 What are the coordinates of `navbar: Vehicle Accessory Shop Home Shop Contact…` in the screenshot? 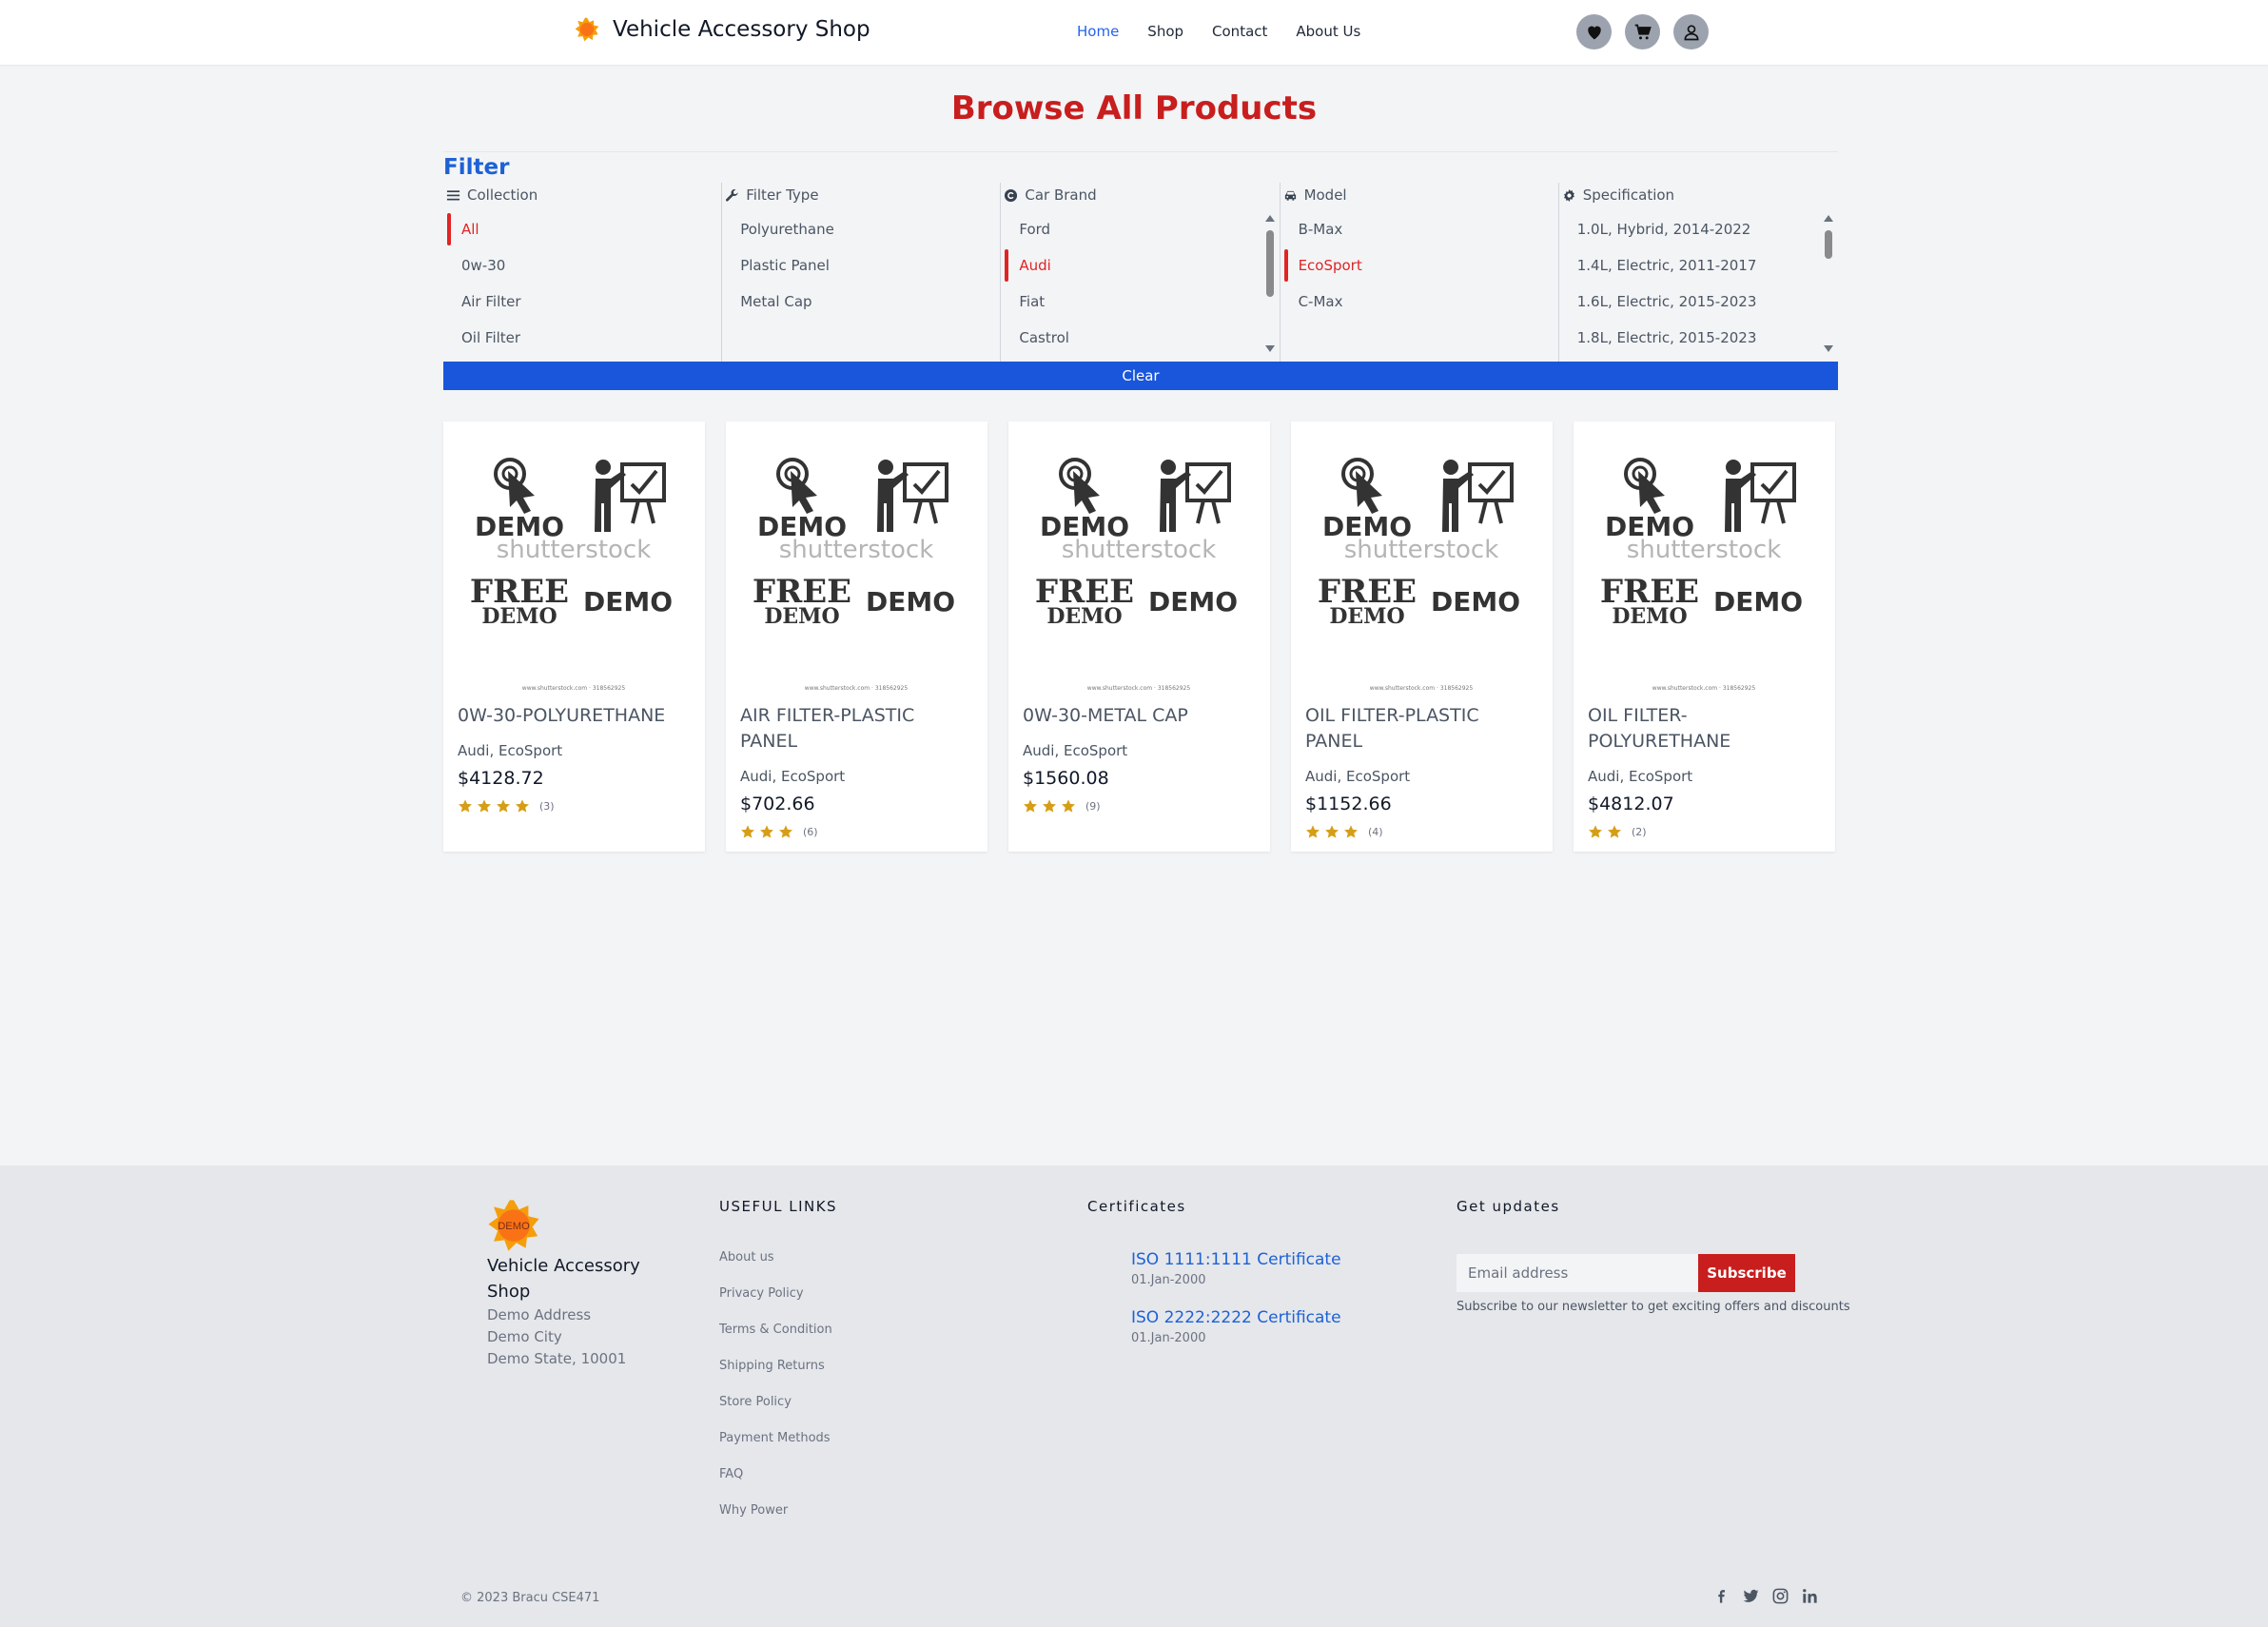 It's located at (1134, 32).